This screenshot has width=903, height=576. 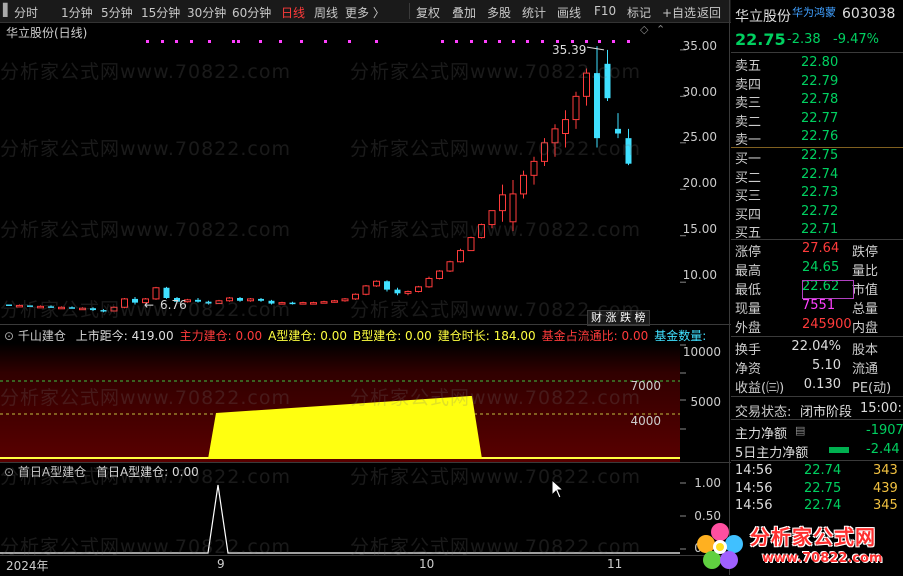 What do you see at coordinates (804, 39) in the screenshot?
I see `price-change: -2.38` at bounding box center [804, 39].